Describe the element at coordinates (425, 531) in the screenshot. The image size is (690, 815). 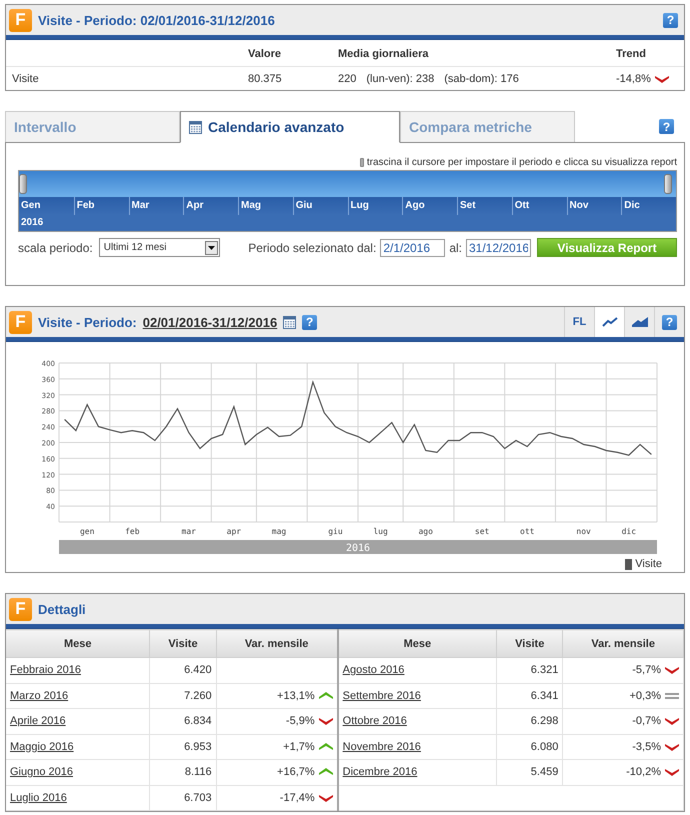
I see `axis-label: ago` at that location.